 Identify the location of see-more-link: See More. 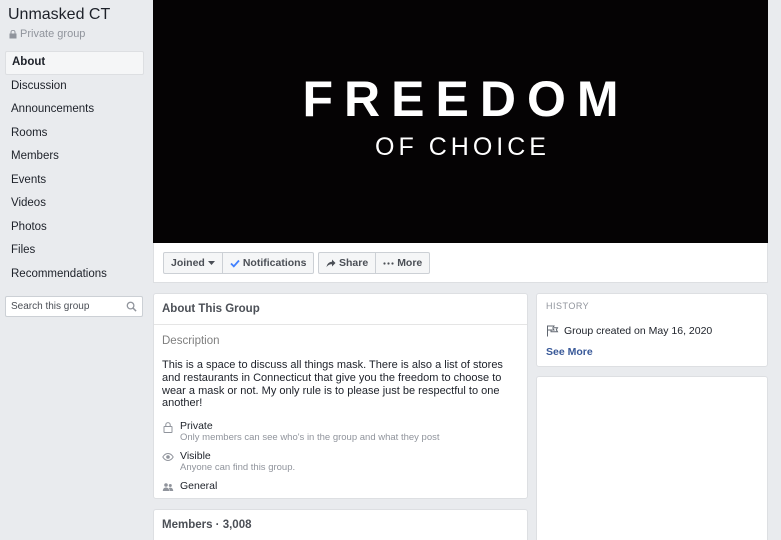
(569, 352).